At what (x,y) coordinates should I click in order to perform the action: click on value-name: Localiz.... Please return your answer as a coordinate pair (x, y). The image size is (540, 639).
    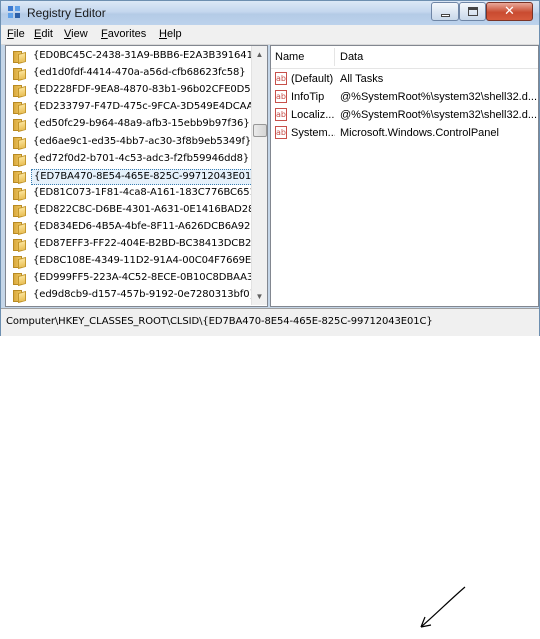
    Looking at the image, I should click on (313, 115).